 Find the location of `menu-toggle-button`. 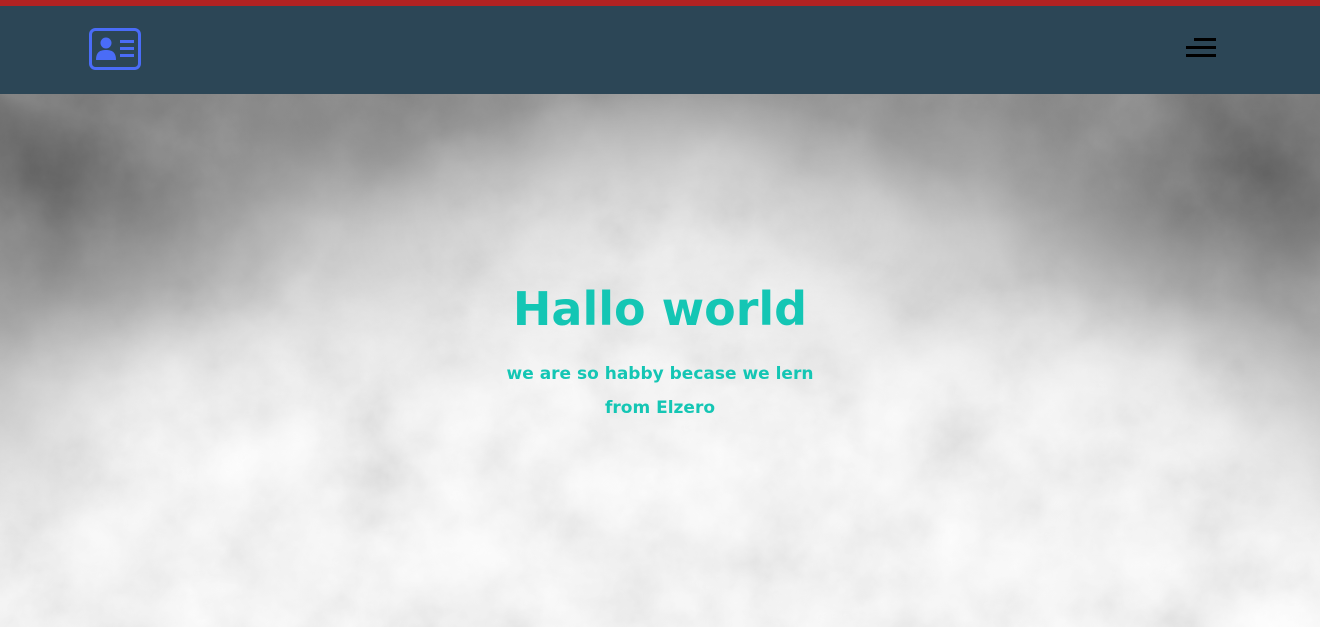

menu-toggle-button is located at coordinates (1200, 48).